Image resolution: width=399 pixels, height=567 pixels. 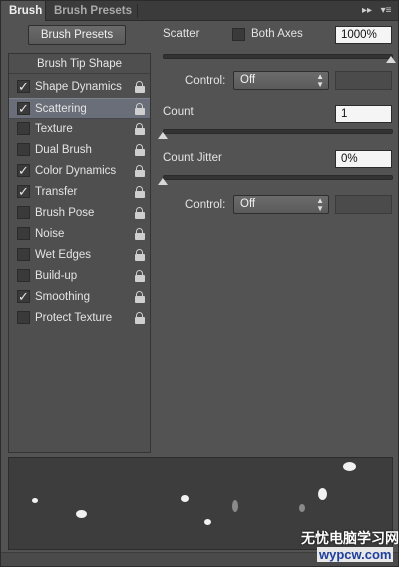 What do you see at coordinates (79, 276) in the screenshot?
I see `option-item-build-up: Build-up` at bounding box center [79, 276].